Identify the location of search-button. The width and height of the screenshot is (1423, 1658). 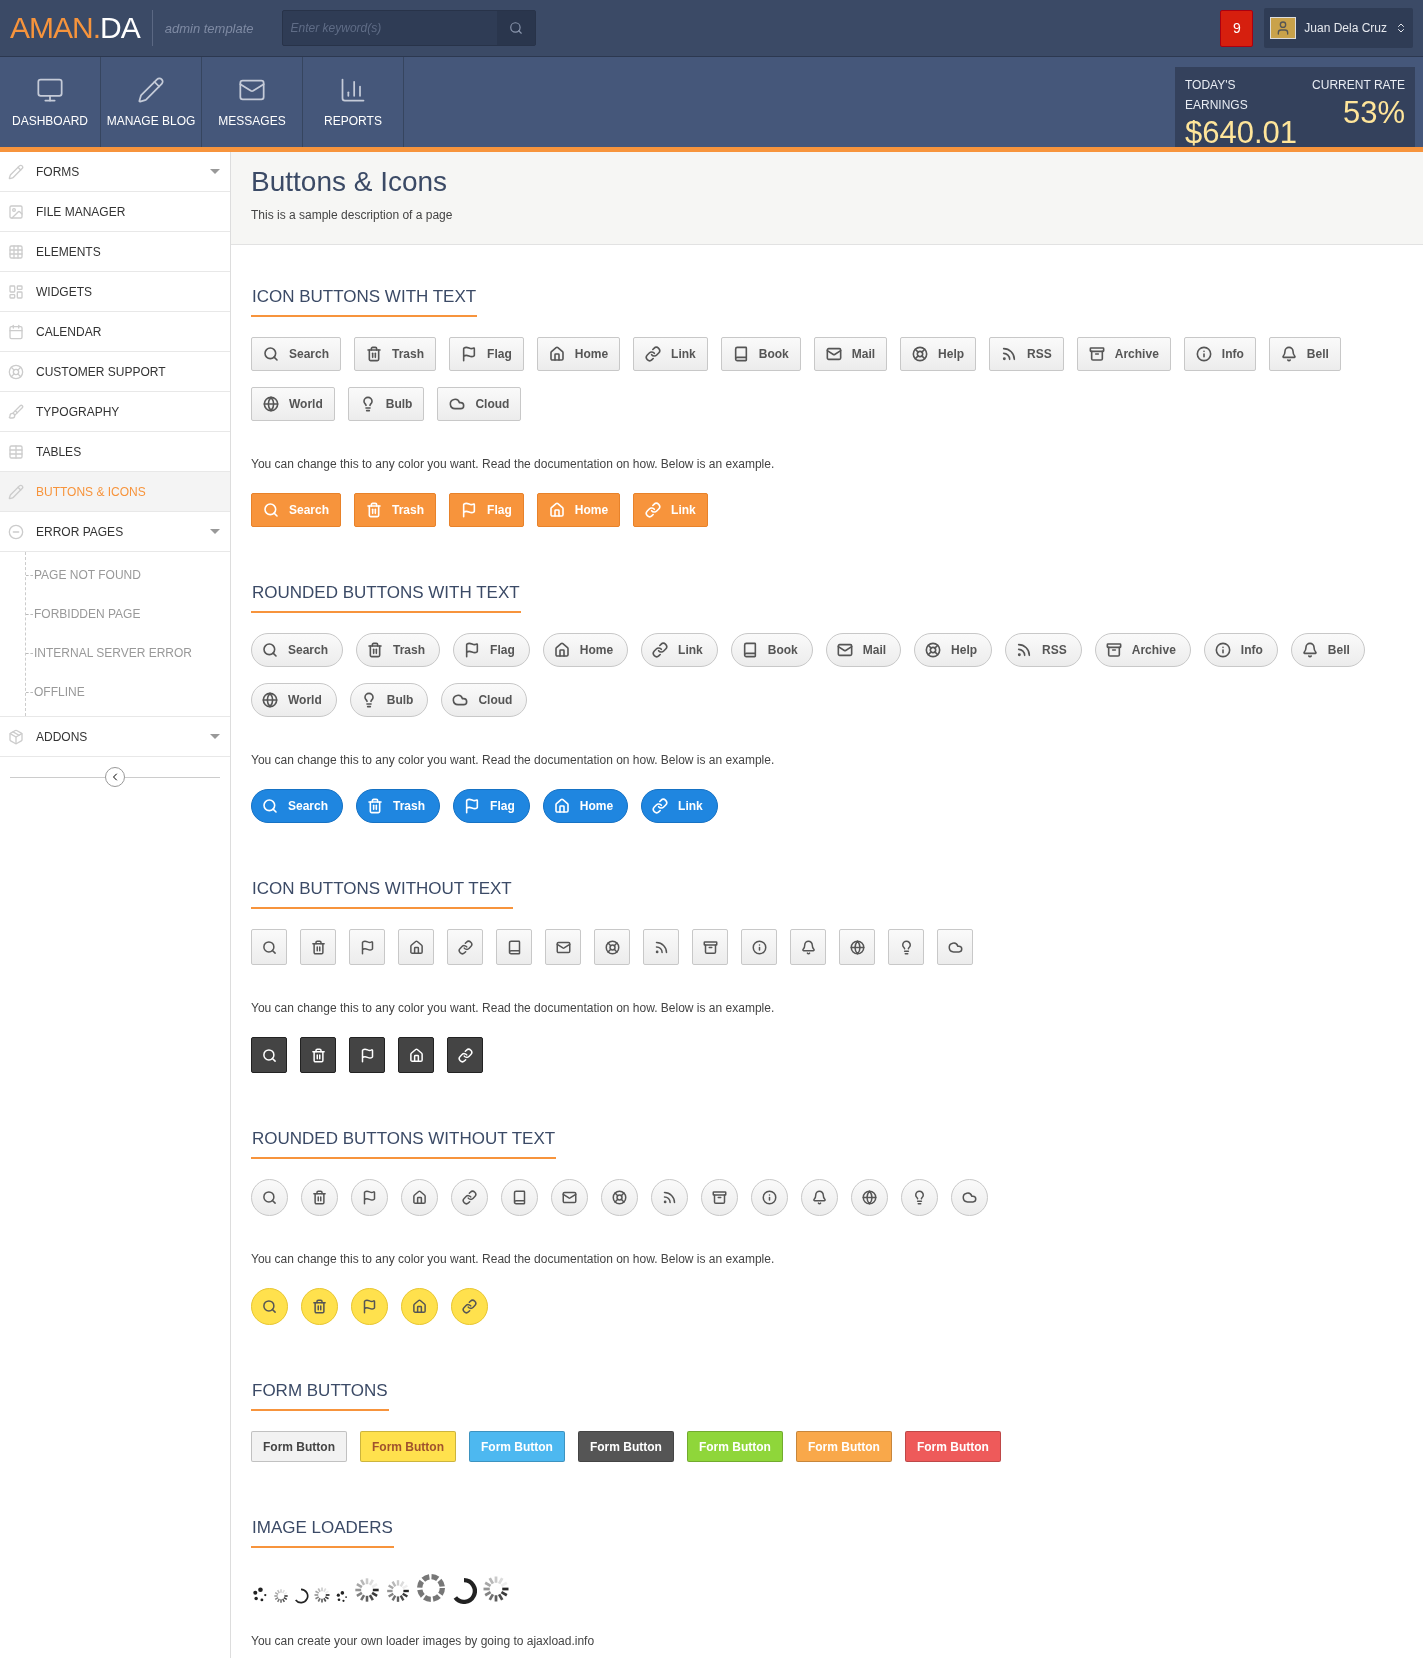
(515, 28).